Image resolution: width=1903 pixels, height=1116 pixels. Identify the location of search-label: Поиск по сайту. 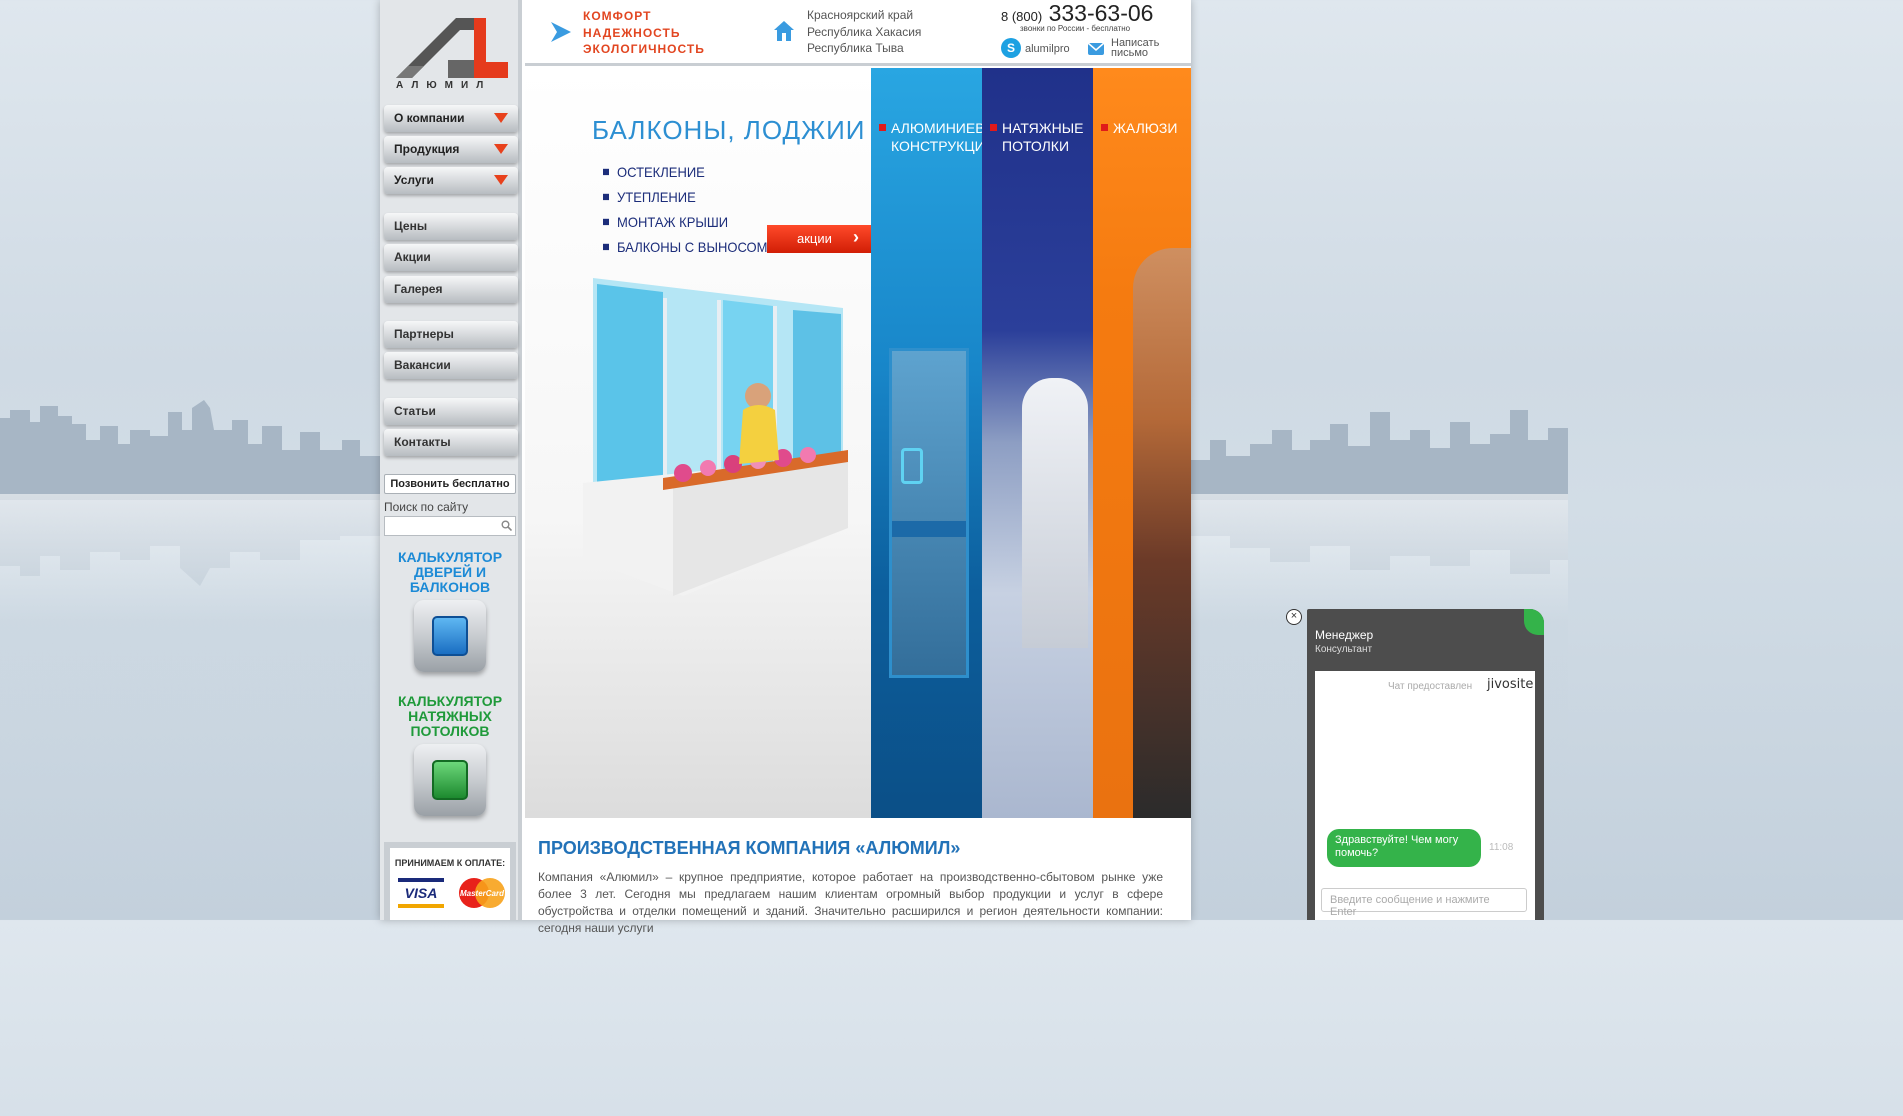
(426, 507).